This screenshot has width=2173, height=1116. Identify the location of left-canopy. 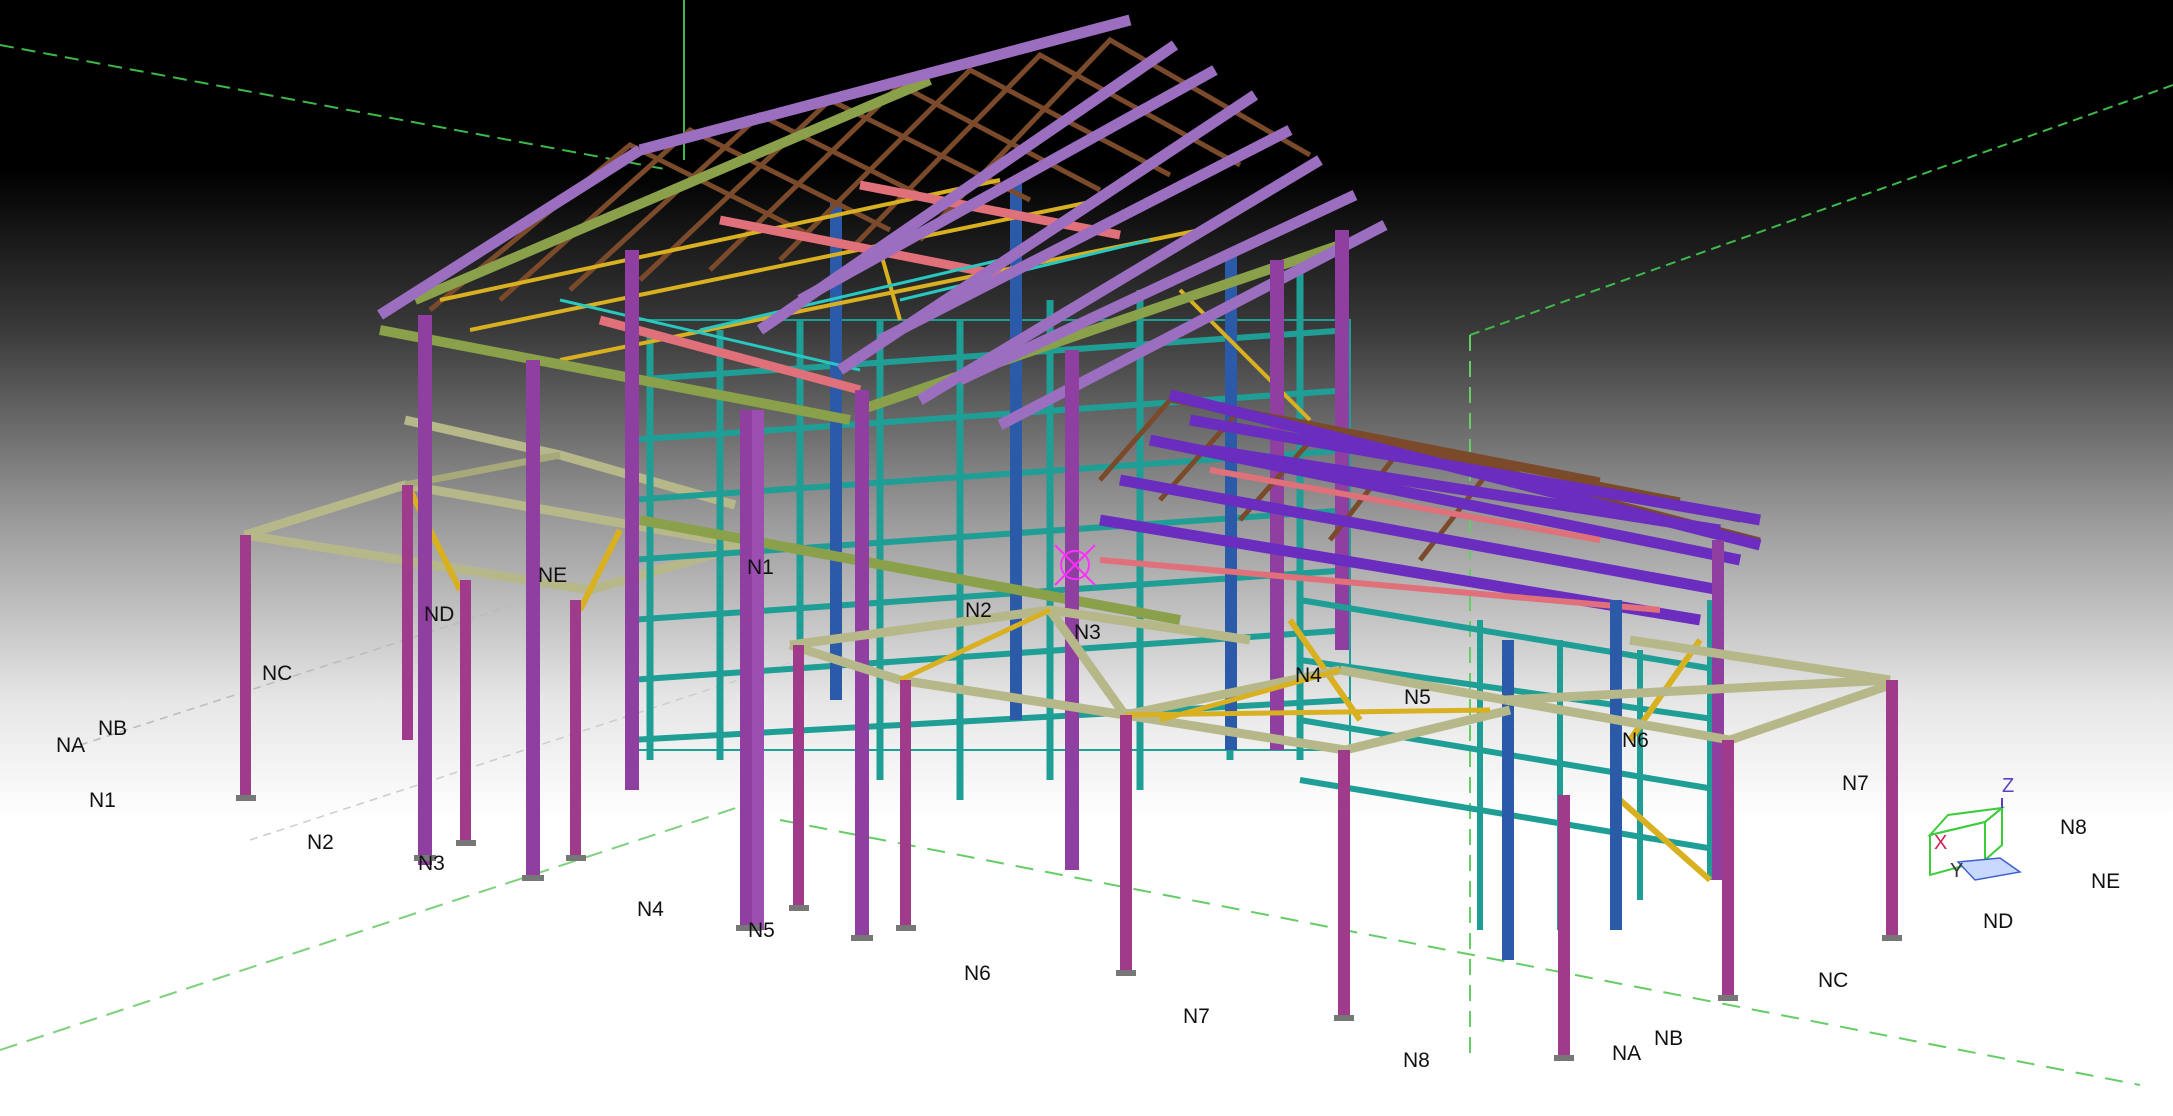
(493, 600).